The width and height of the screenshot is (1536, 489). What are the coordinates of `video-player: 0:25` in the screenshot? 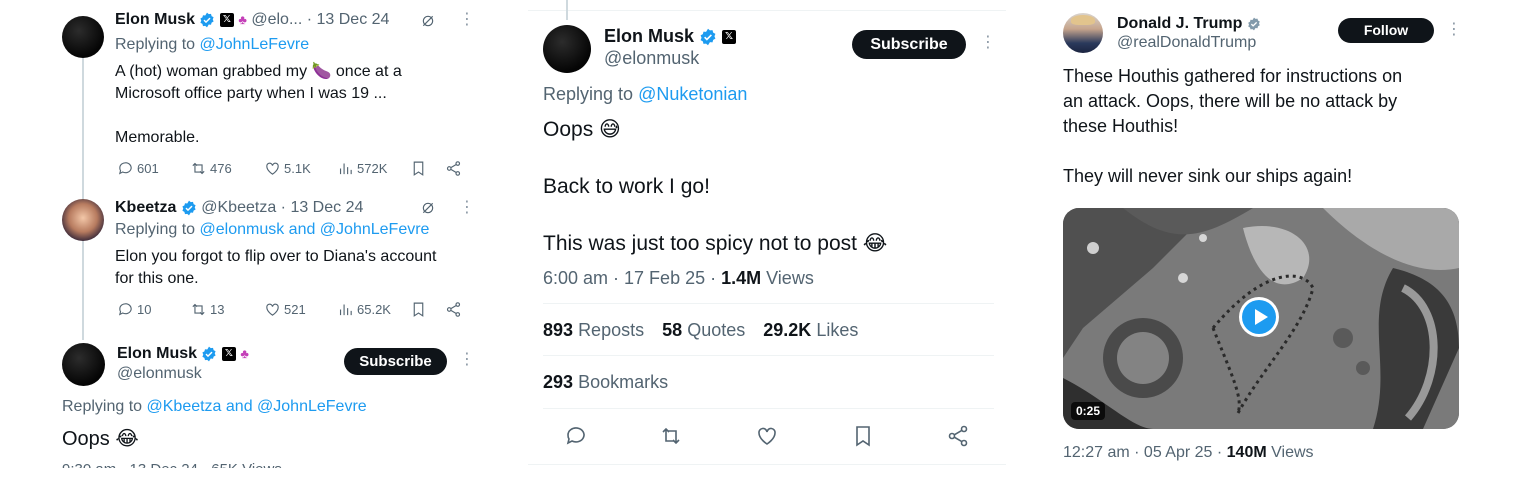 It's located at (1261, 318).